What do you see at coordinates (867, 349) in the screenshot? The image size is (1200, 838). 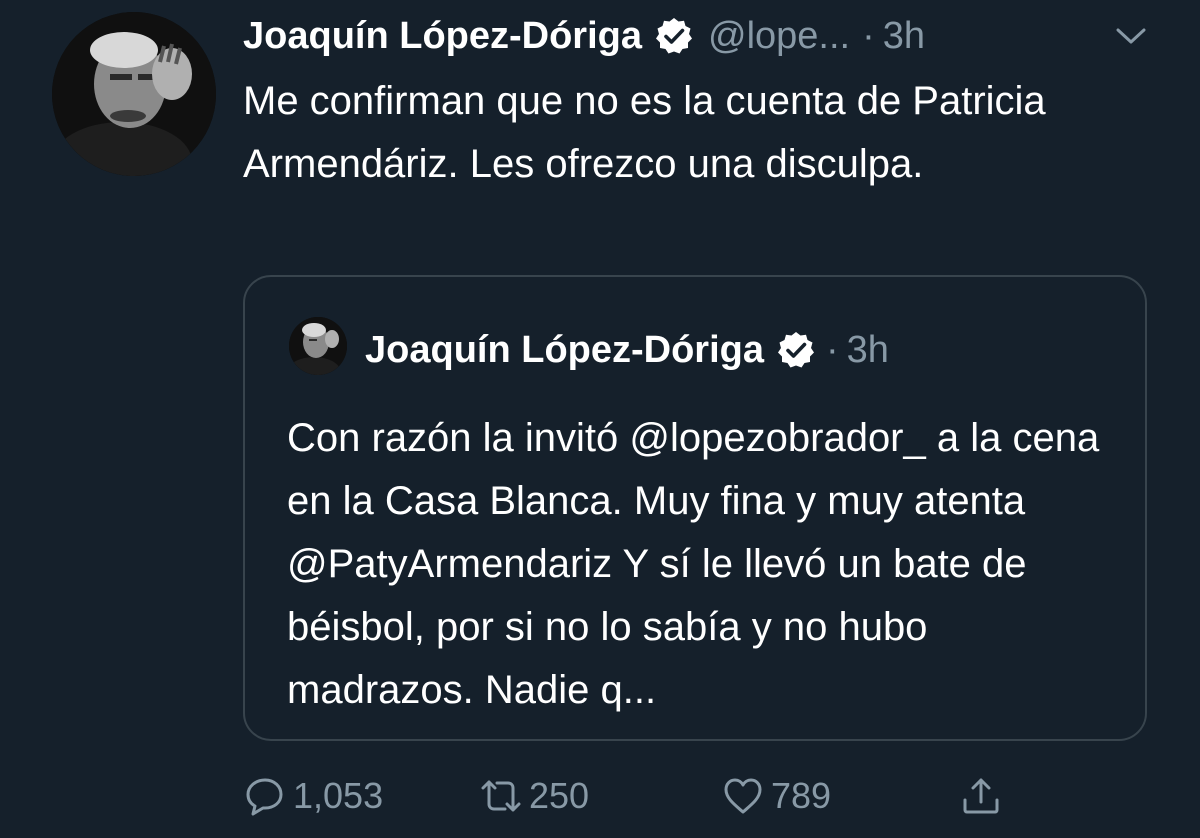 I see `quoted-tweet-timestamp: 3h` at bounding box center [867, 349].